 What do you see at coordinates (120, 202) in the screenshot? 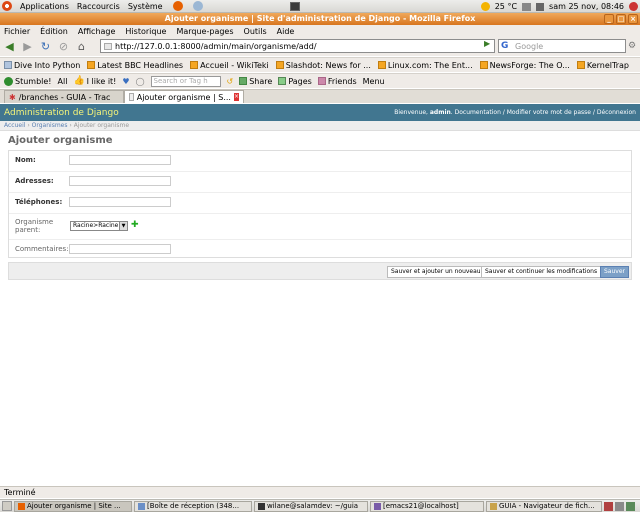
I see `telephones-field` at bounding box center [120, 202].